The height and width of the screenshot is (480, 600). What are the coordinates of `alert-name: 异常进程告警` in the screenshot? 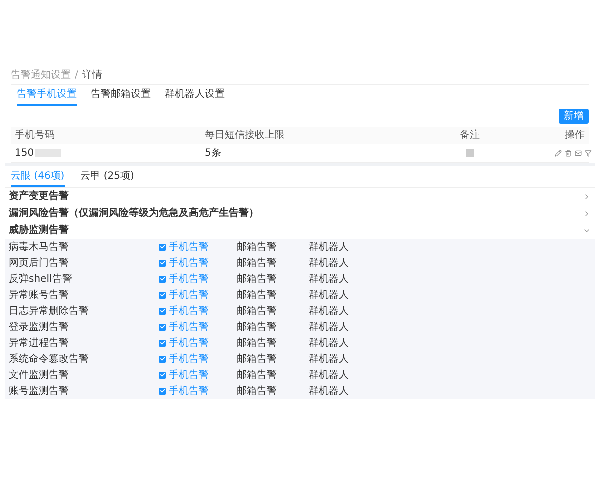 It's located at (39, 343).